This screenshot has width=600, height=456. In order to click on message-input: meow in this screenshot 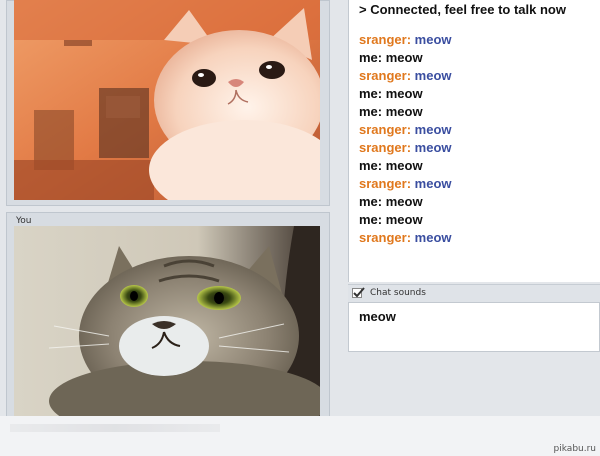, I will do `click(474, 327)`.